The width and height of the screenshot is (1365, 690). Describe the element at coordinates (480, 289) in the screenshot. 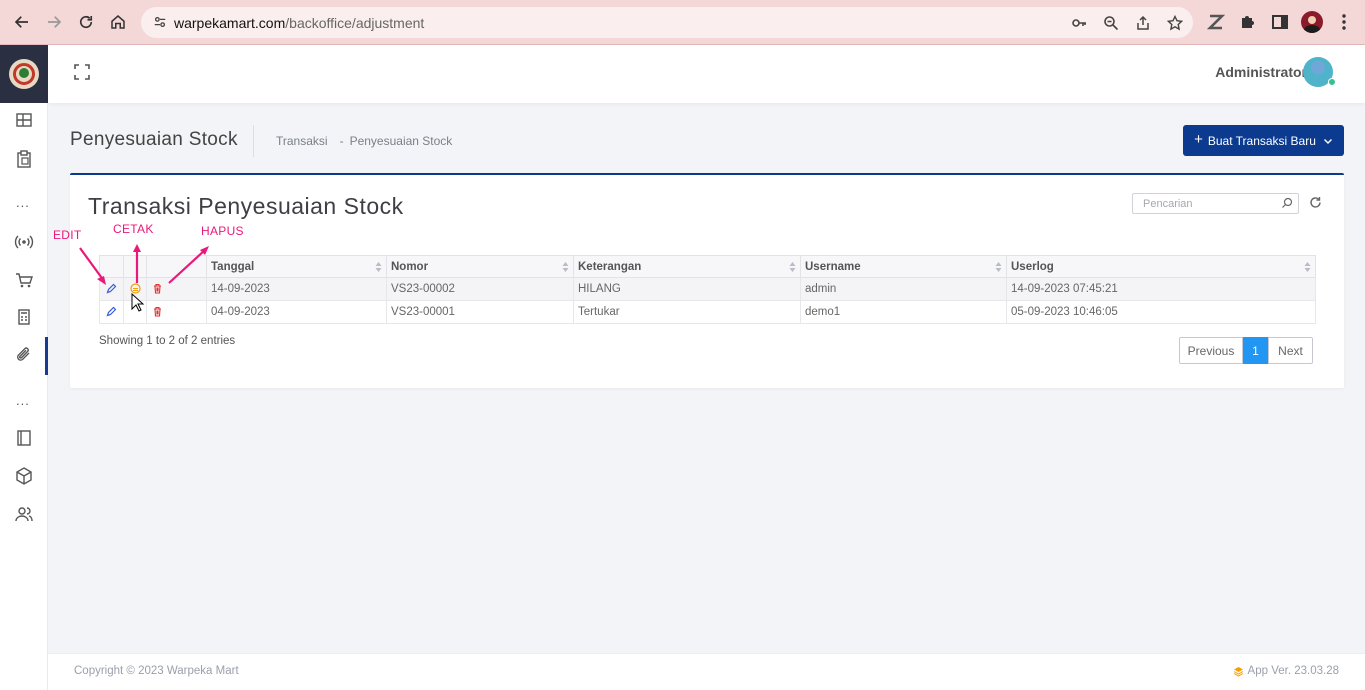

I see `cell-nomor: VS23-00002` at that location.